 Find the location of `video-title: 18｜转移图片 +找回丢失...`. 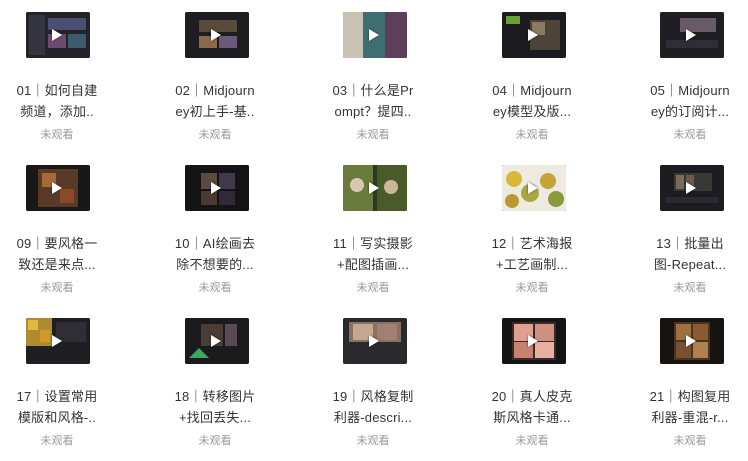

video-title: 18｜转移图片 +找回丢失... is located at coordinates (215, 407).